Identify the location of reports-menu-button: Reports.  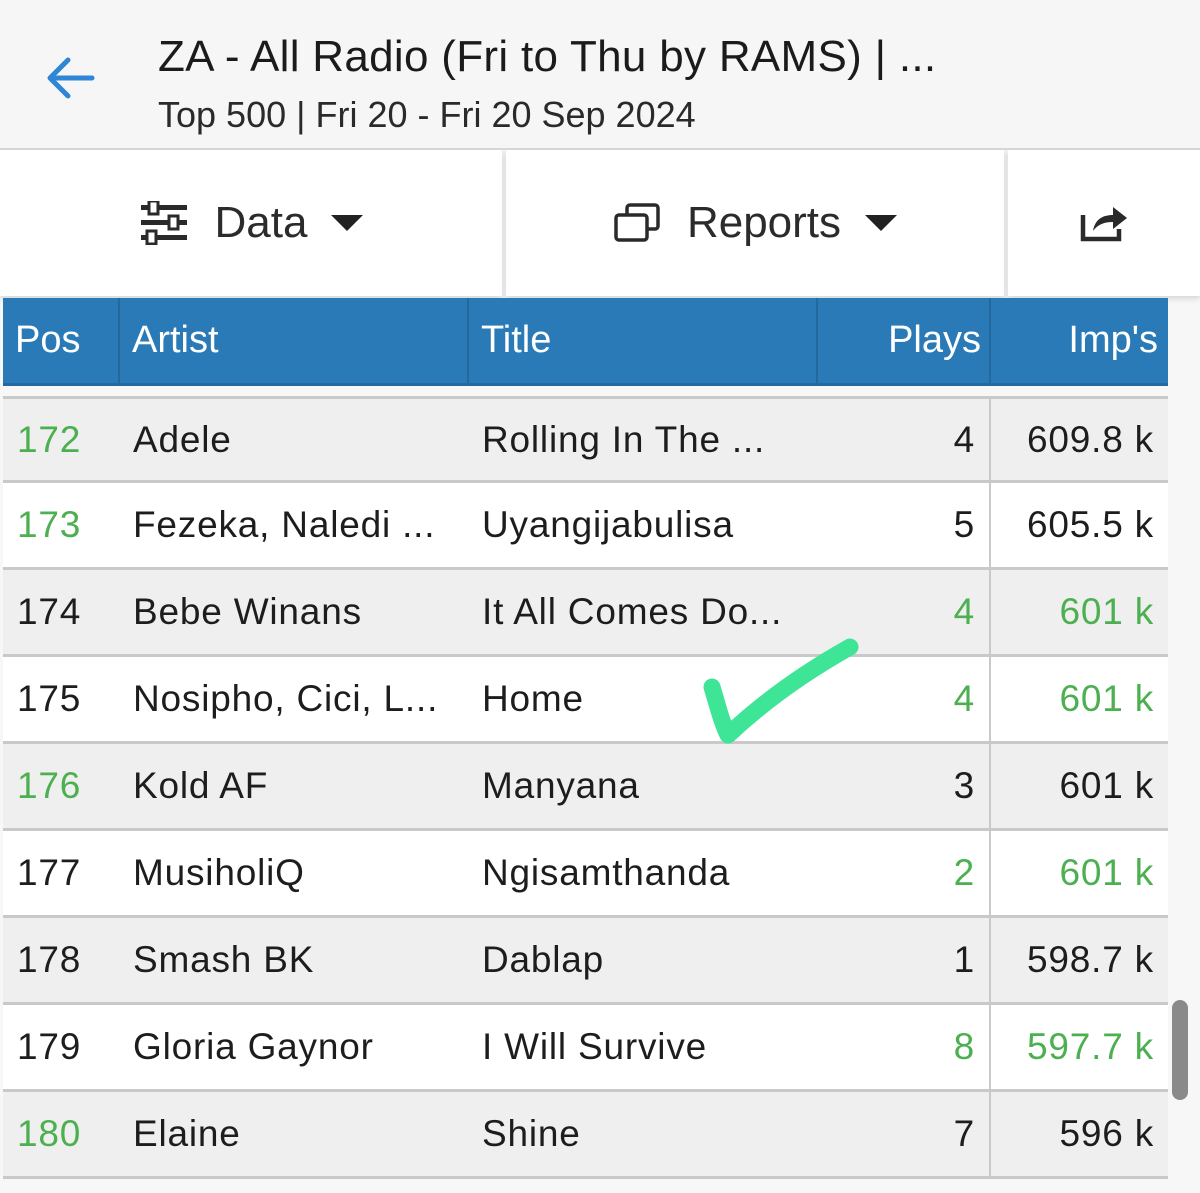
(755, 223).